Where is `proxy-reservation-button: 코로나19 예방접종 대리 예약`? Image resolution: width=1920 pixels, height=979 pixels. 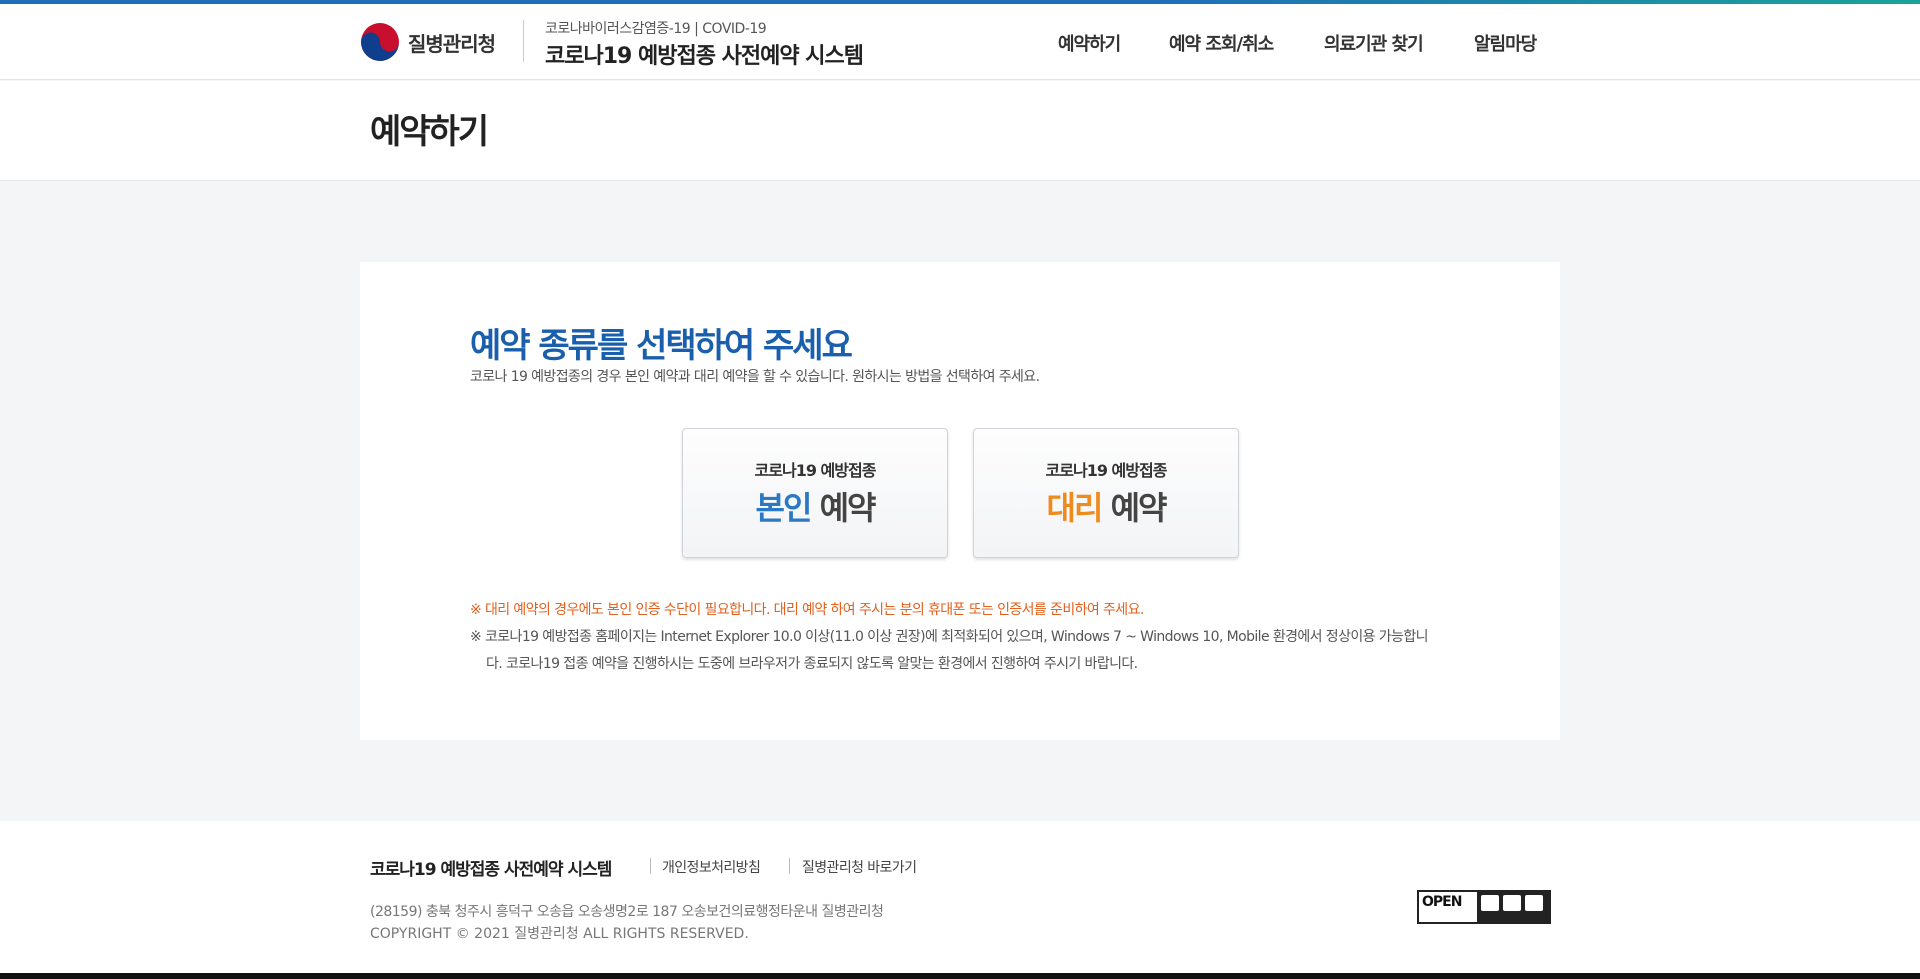
proxy-reservation-button: 코로나19 예방접종 대리 예약 is located at coordinates (1106, 493).